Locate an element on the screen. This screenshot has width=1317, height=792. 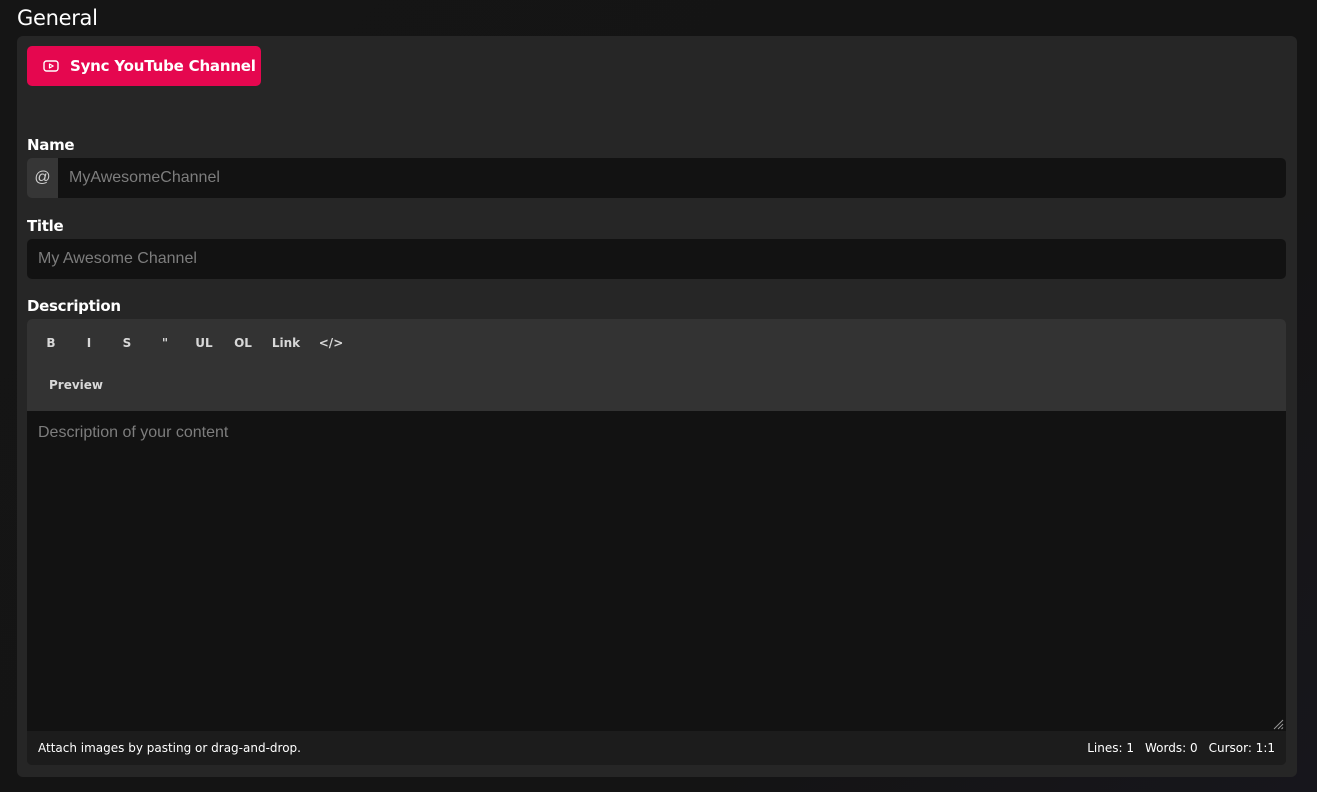
bold-button: B is located at coordinates (51, 343).